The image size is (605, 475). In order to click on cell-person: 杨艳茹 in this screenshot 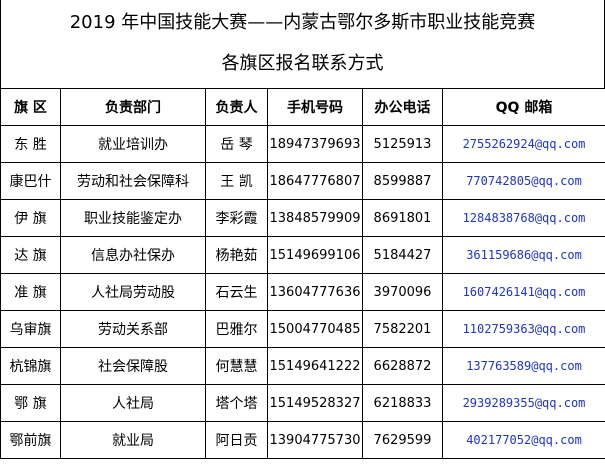, I will do `click(236, 255)`.